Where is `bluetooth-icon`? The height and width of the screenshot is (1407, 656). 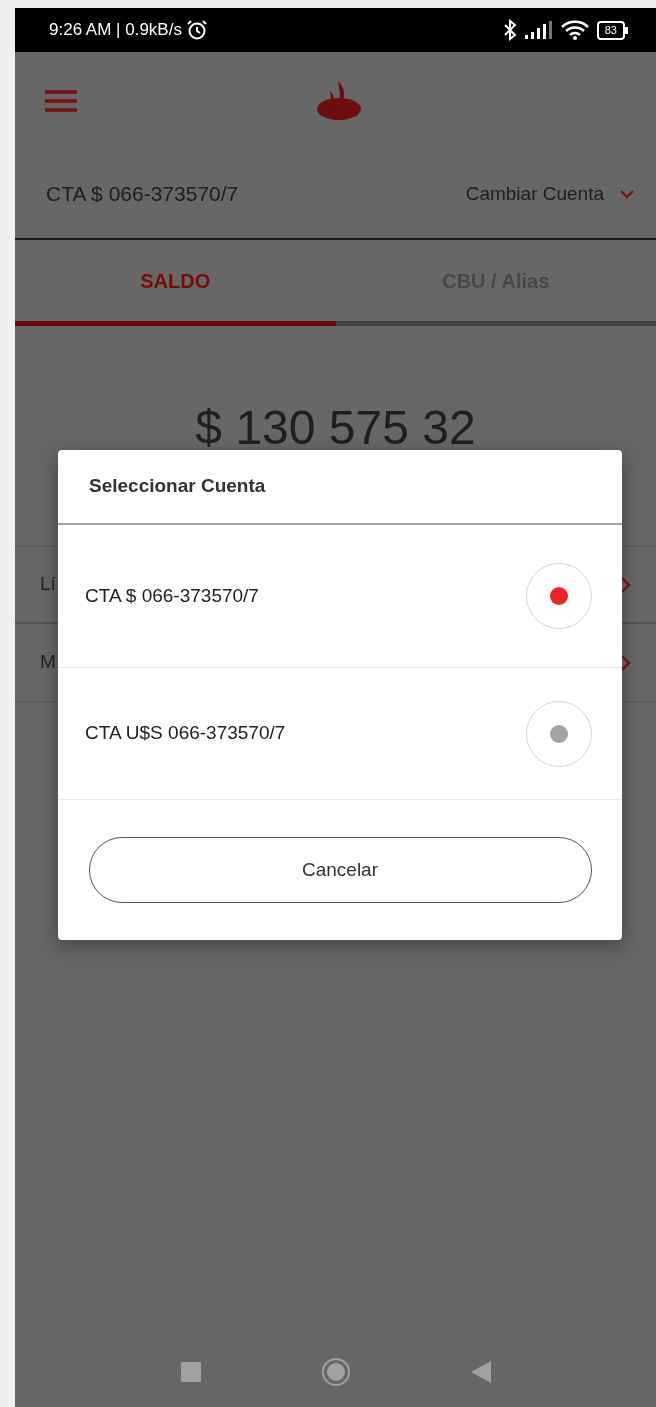 bluetooth-icon is located at coordinates (509, 30).